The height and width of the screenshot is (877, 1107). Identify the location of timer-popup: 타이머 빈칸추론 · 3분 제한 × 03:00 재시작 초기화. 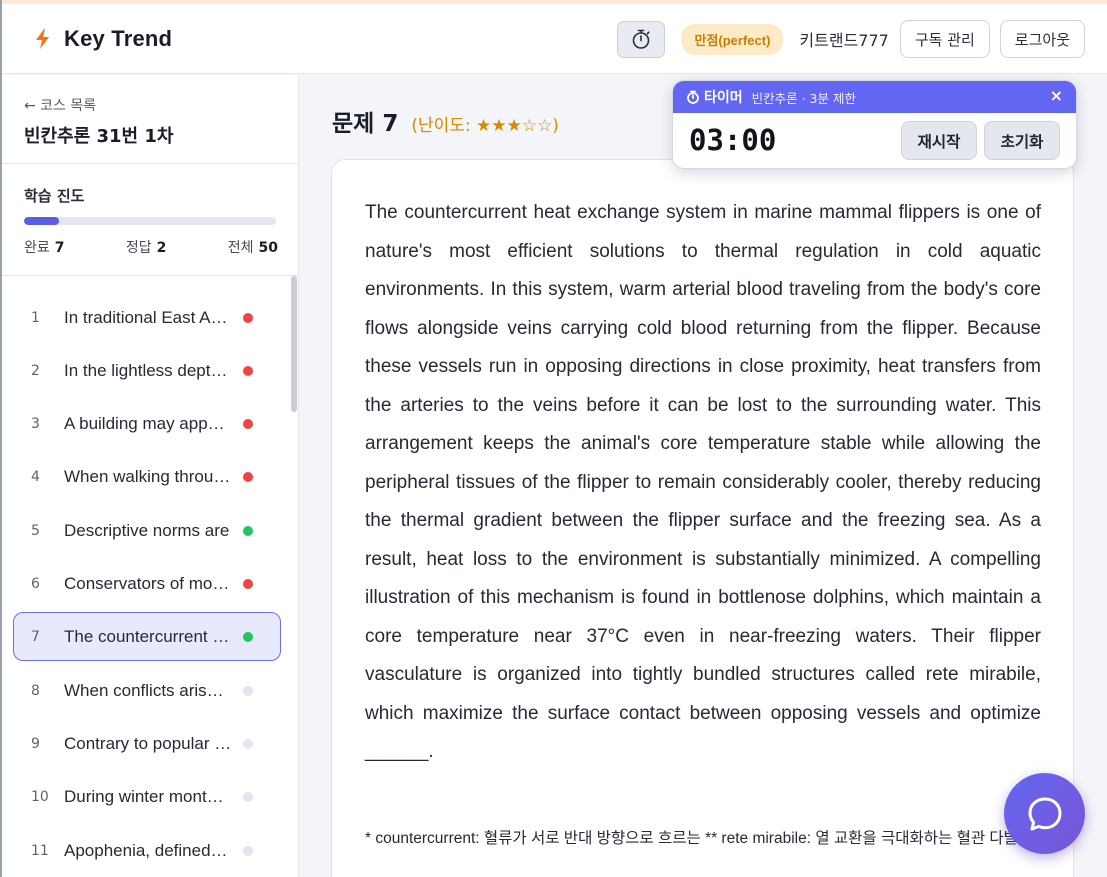
(874, 124).